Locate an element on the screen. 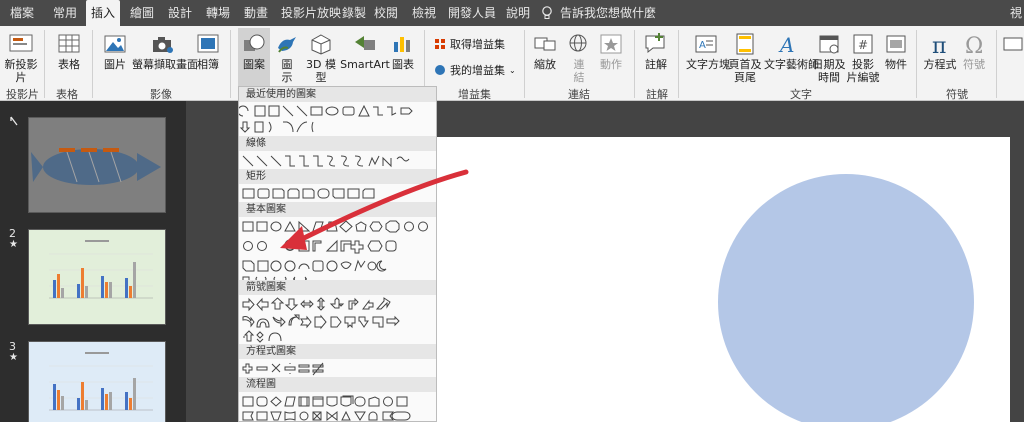  star-icon is located at coordinates (611, 44).